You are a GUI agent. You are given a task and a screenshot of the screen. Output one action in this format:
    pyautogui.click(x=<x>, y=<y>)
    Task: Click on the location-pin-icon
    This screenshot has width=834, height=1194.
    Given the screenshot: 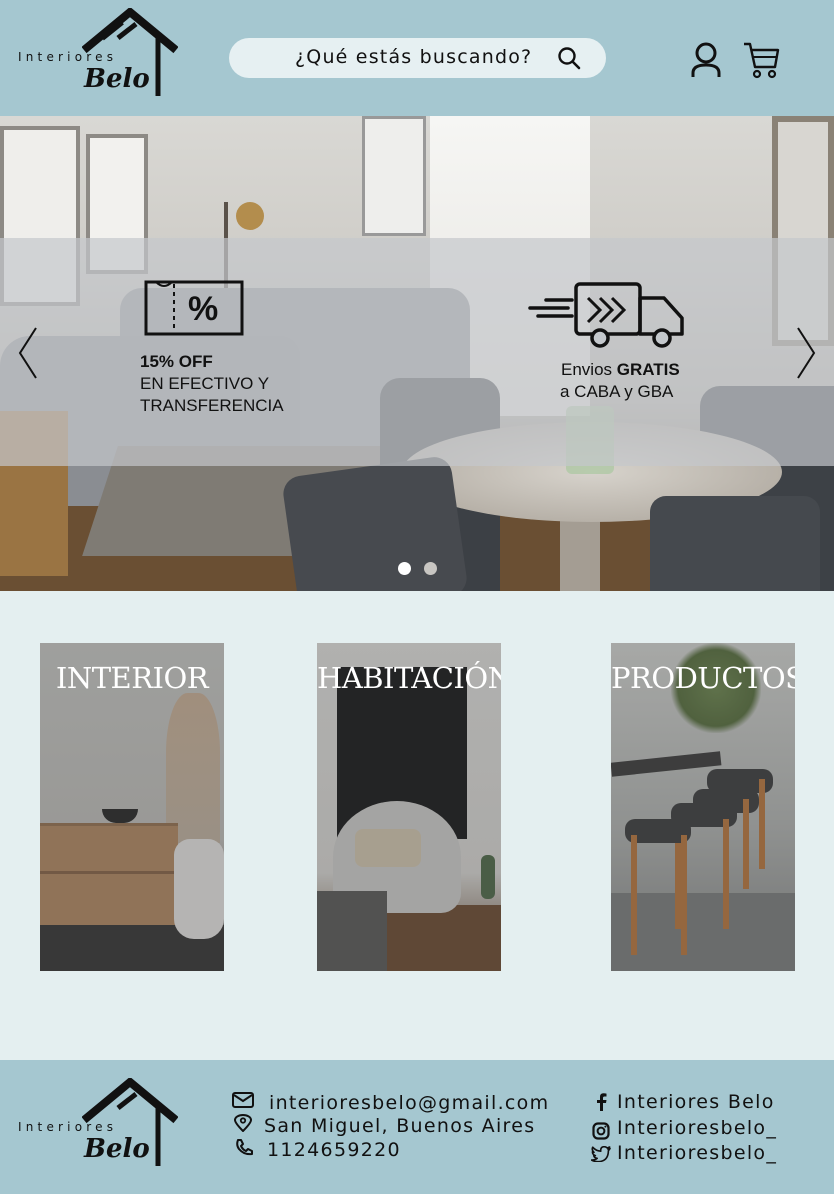 What is the action you would take?
    pyautogui.click(x=243, y=1123)
    